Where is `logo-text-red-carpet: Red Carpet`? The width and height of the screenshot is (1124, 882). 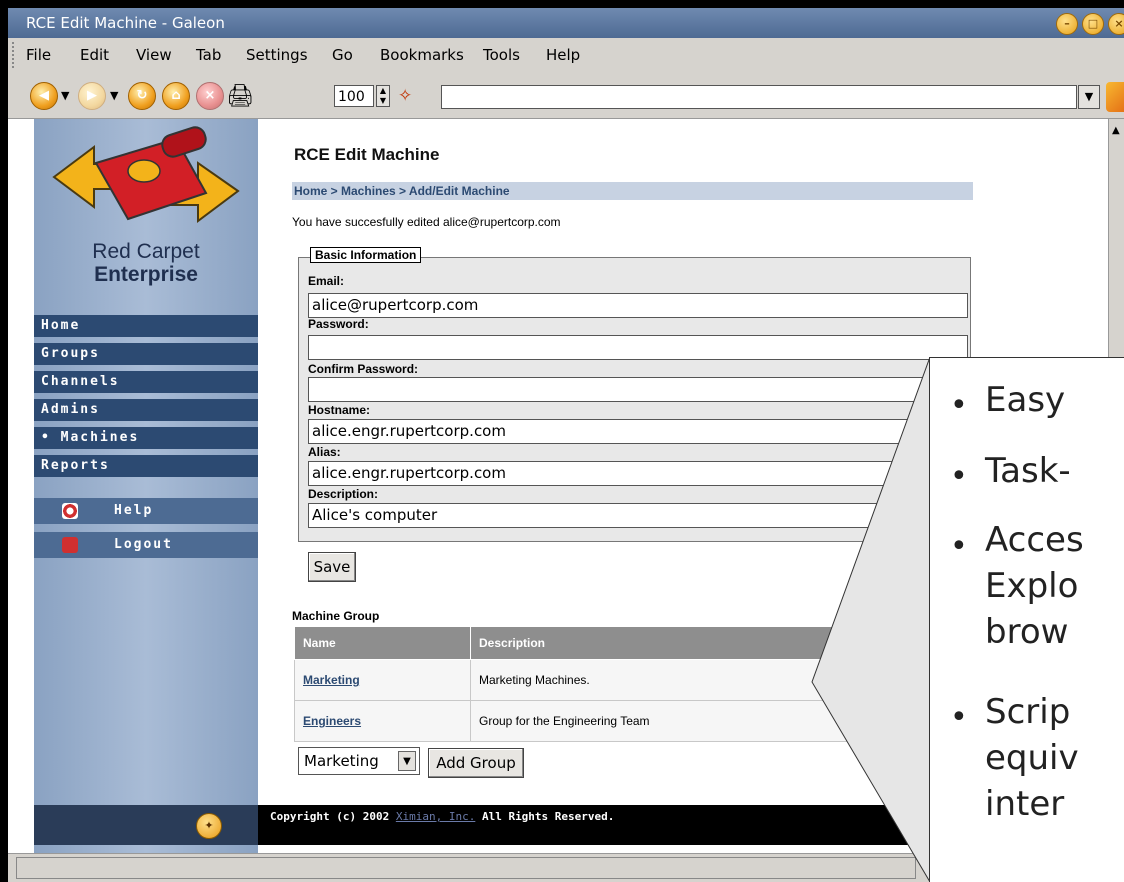
logo-text-red-carpet: Red Carpet is located at coordinates (146, 251).